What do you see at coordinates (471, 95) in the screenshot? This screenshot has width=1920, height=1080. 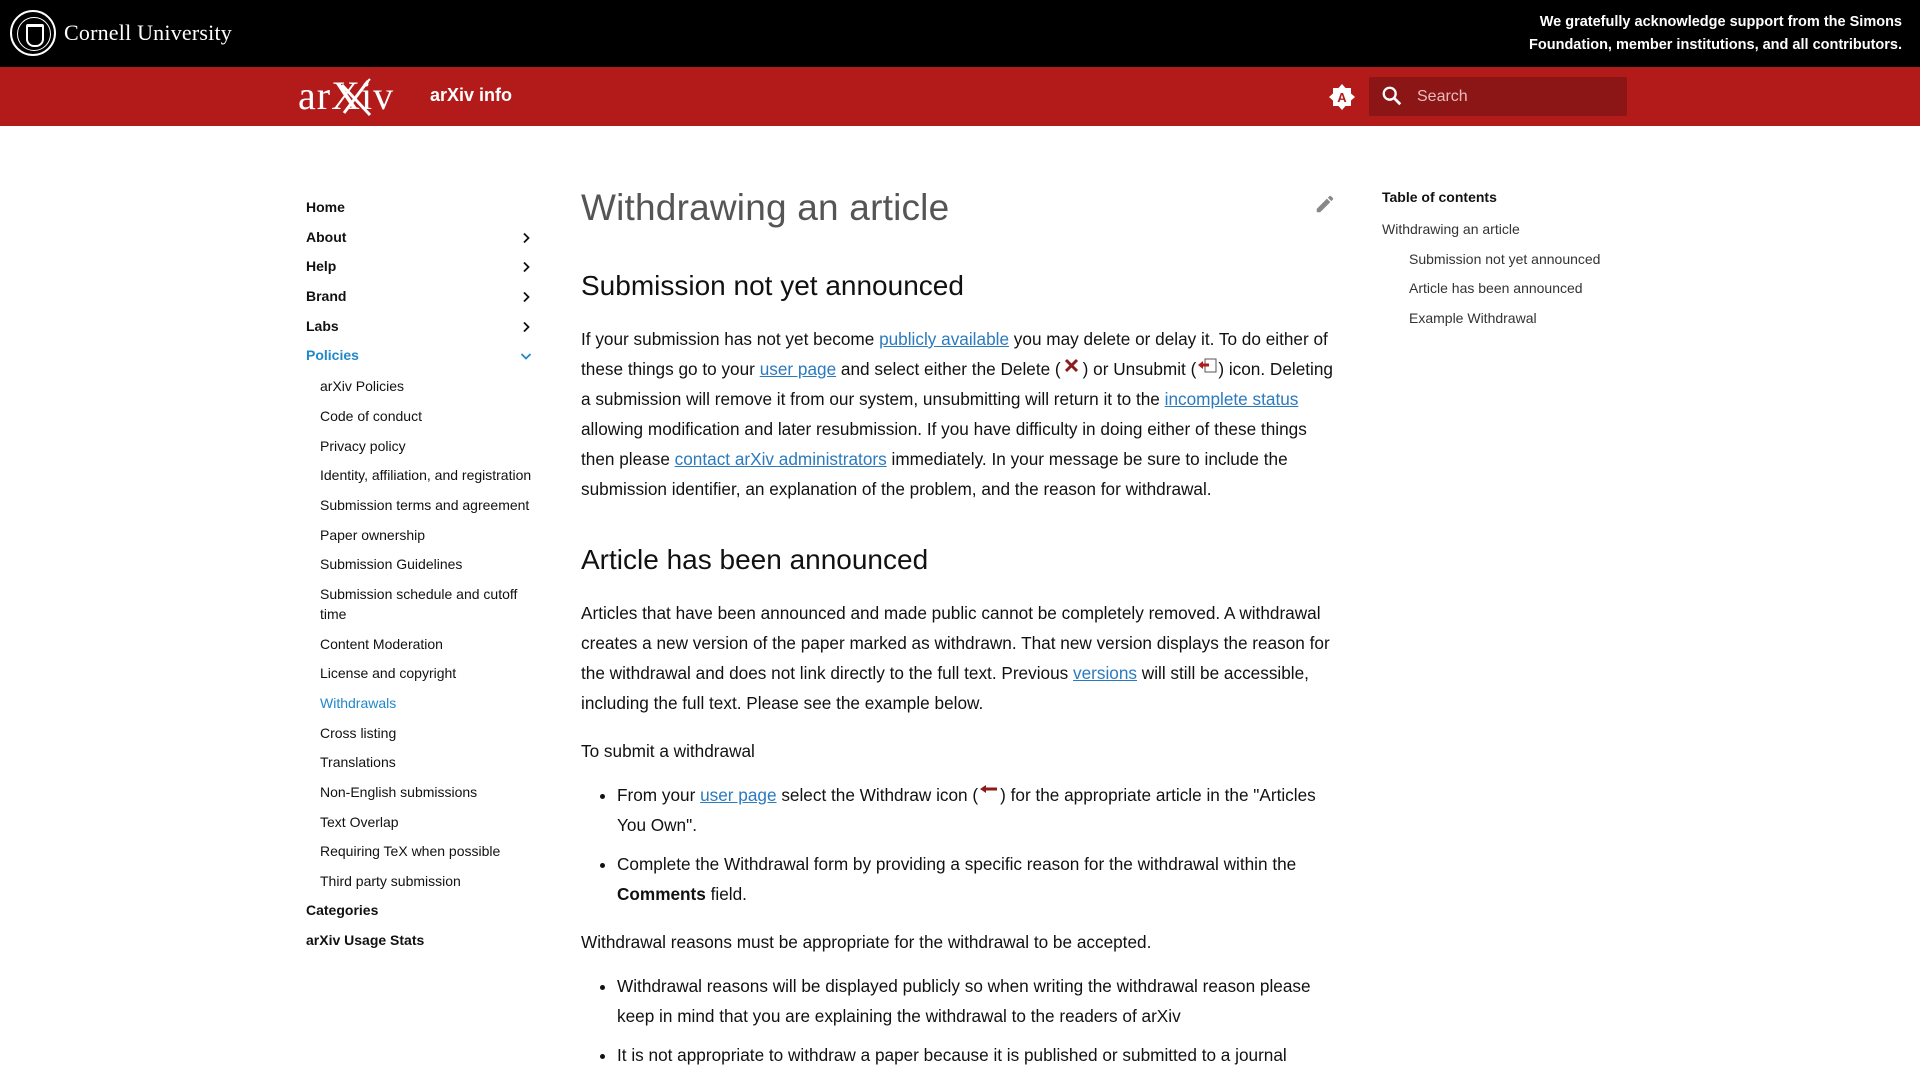 I see `site-title-link: arXiv info` at bounding box center [471, 95].